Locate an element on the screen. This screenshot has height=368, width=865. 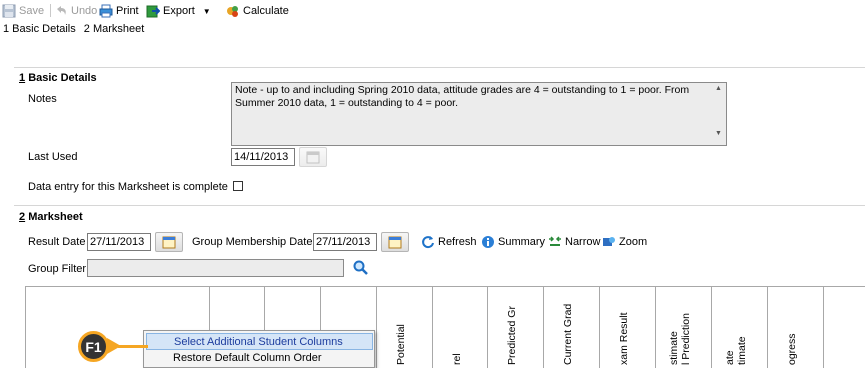
toolbar-separator is located at coordinates (50, 10).